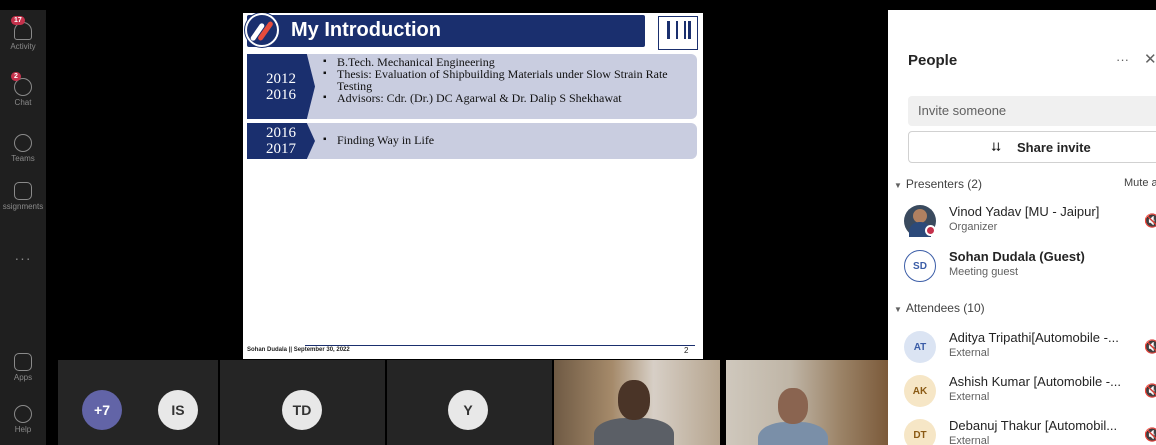  I want to click on timeline-years: 2012 2016, so click(281, 86).